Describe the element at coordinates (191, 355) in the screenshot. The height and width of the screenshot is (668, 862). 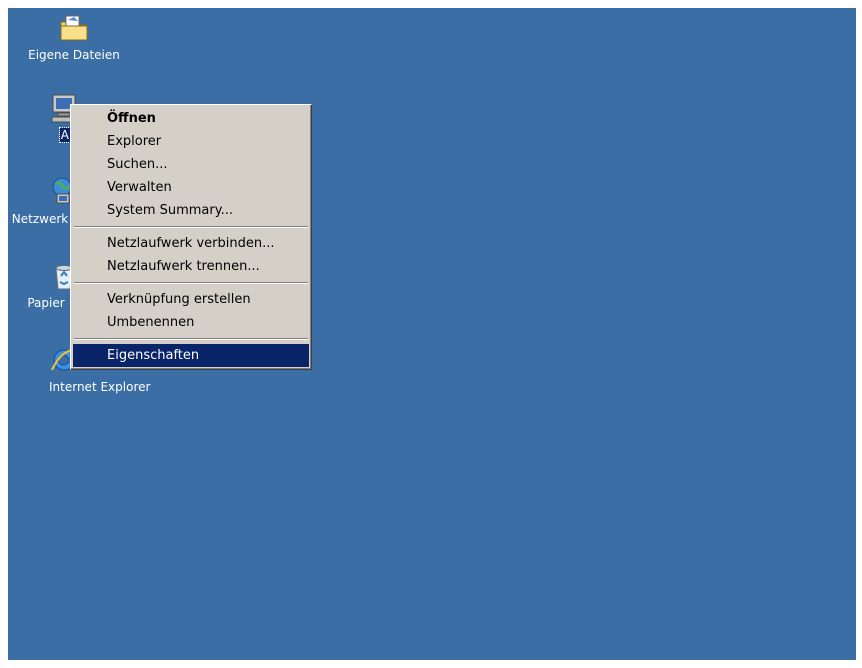
I see `menu-item-properties: Eigenschaften` at that location.